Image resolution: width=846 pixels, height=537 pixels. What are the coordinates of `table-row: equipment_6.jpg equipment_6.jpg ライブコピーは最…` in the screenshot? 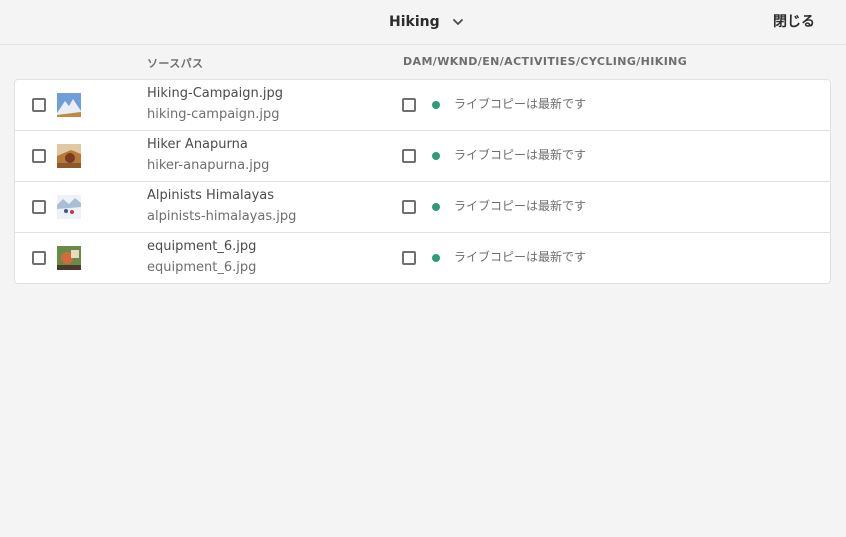 It's located at (422, 258).